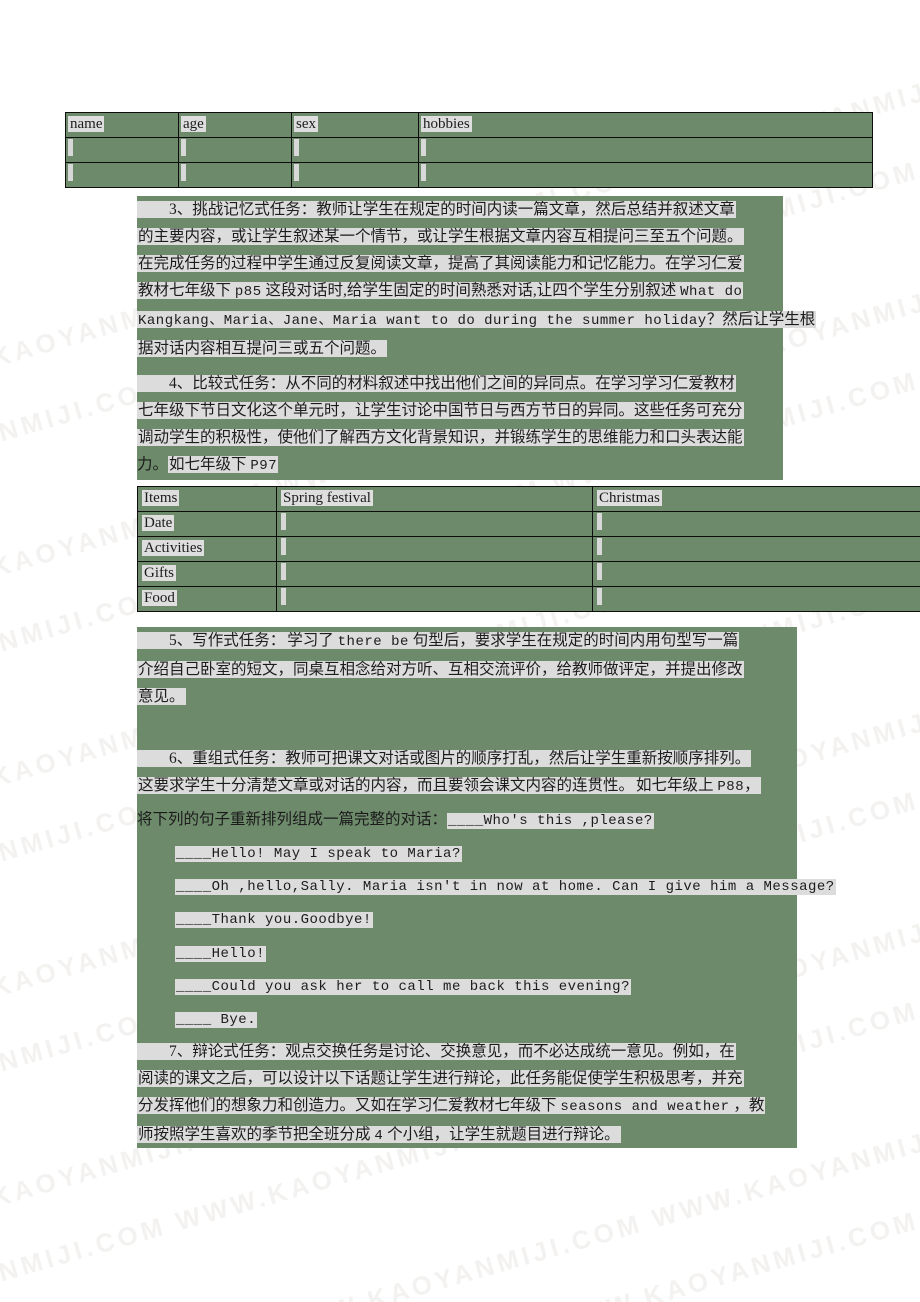 Image resolution: width=920 pixels, height=1302 pixels. Describe the element at coordinates (161, 498) in the screenshot. I see `header-items: Items` at that location.